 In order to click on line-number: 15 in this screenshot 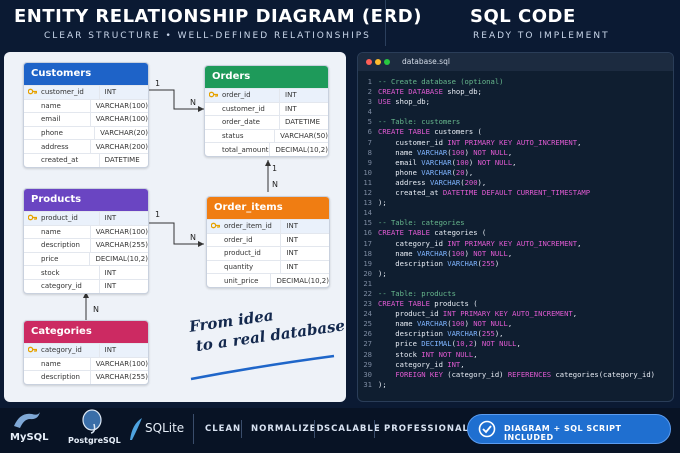, I will do `click(367, 223)`.